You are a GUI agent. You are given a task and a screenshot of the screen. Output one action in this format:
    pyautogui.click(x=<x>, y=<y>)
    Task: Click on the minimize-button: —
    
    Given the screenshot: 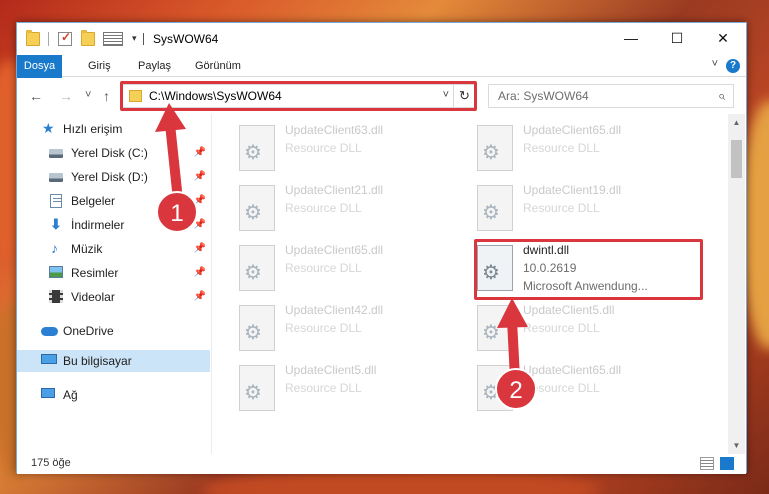 What is the action you would take?
    pyautogui.click(x=631, y=38)
    